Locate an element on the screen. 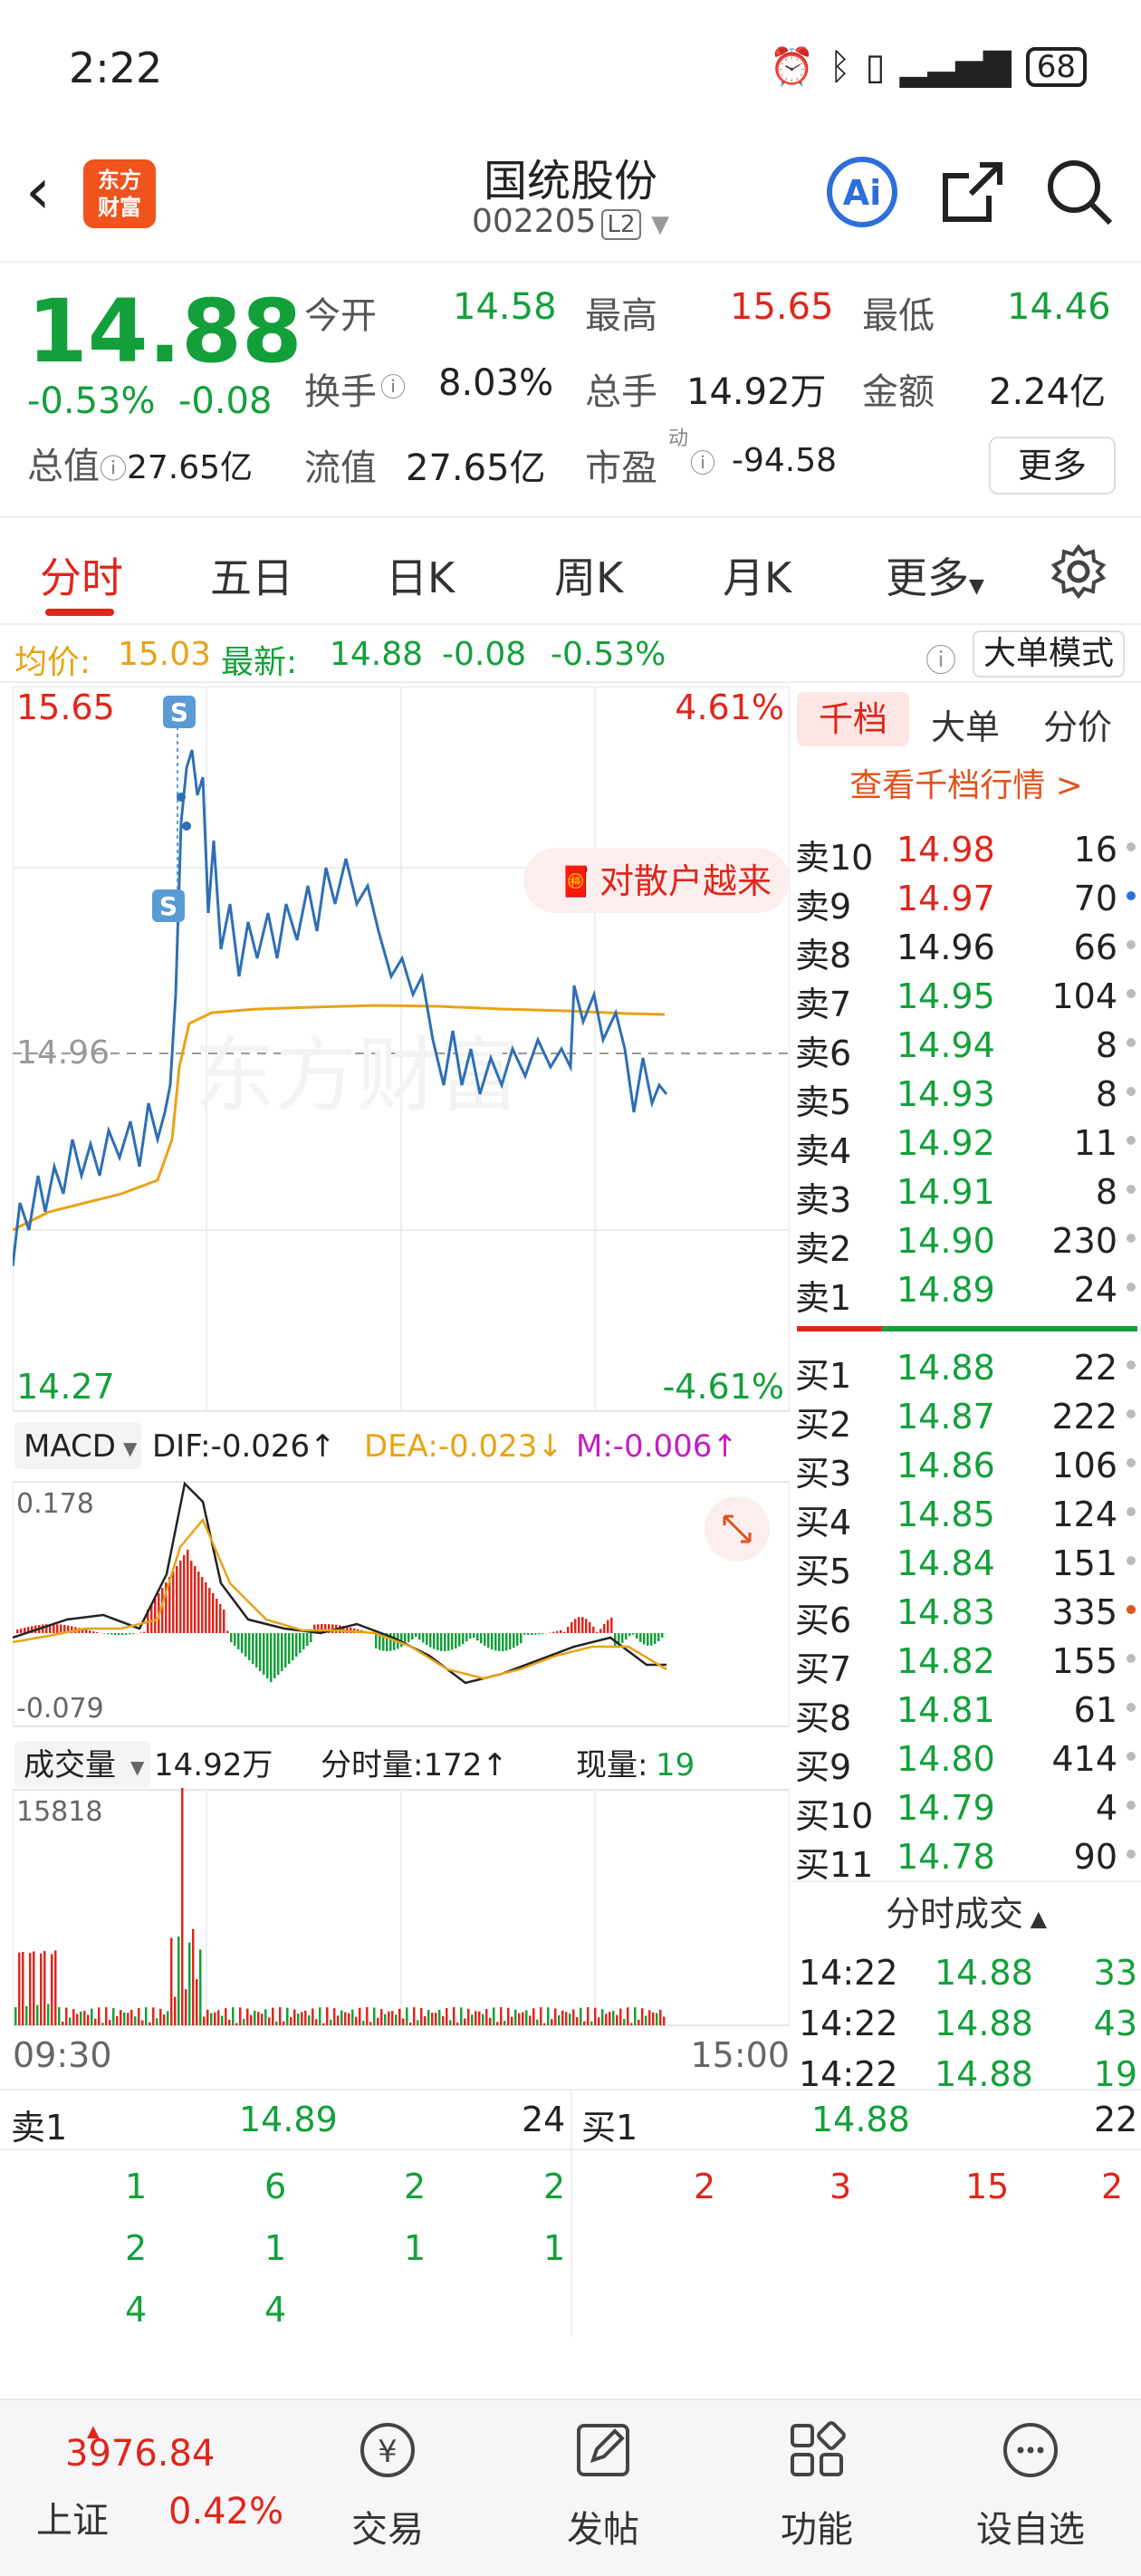 The image size is (1141, 2576). queue-buy-item: 15 is located at coordinates (988, 2186).